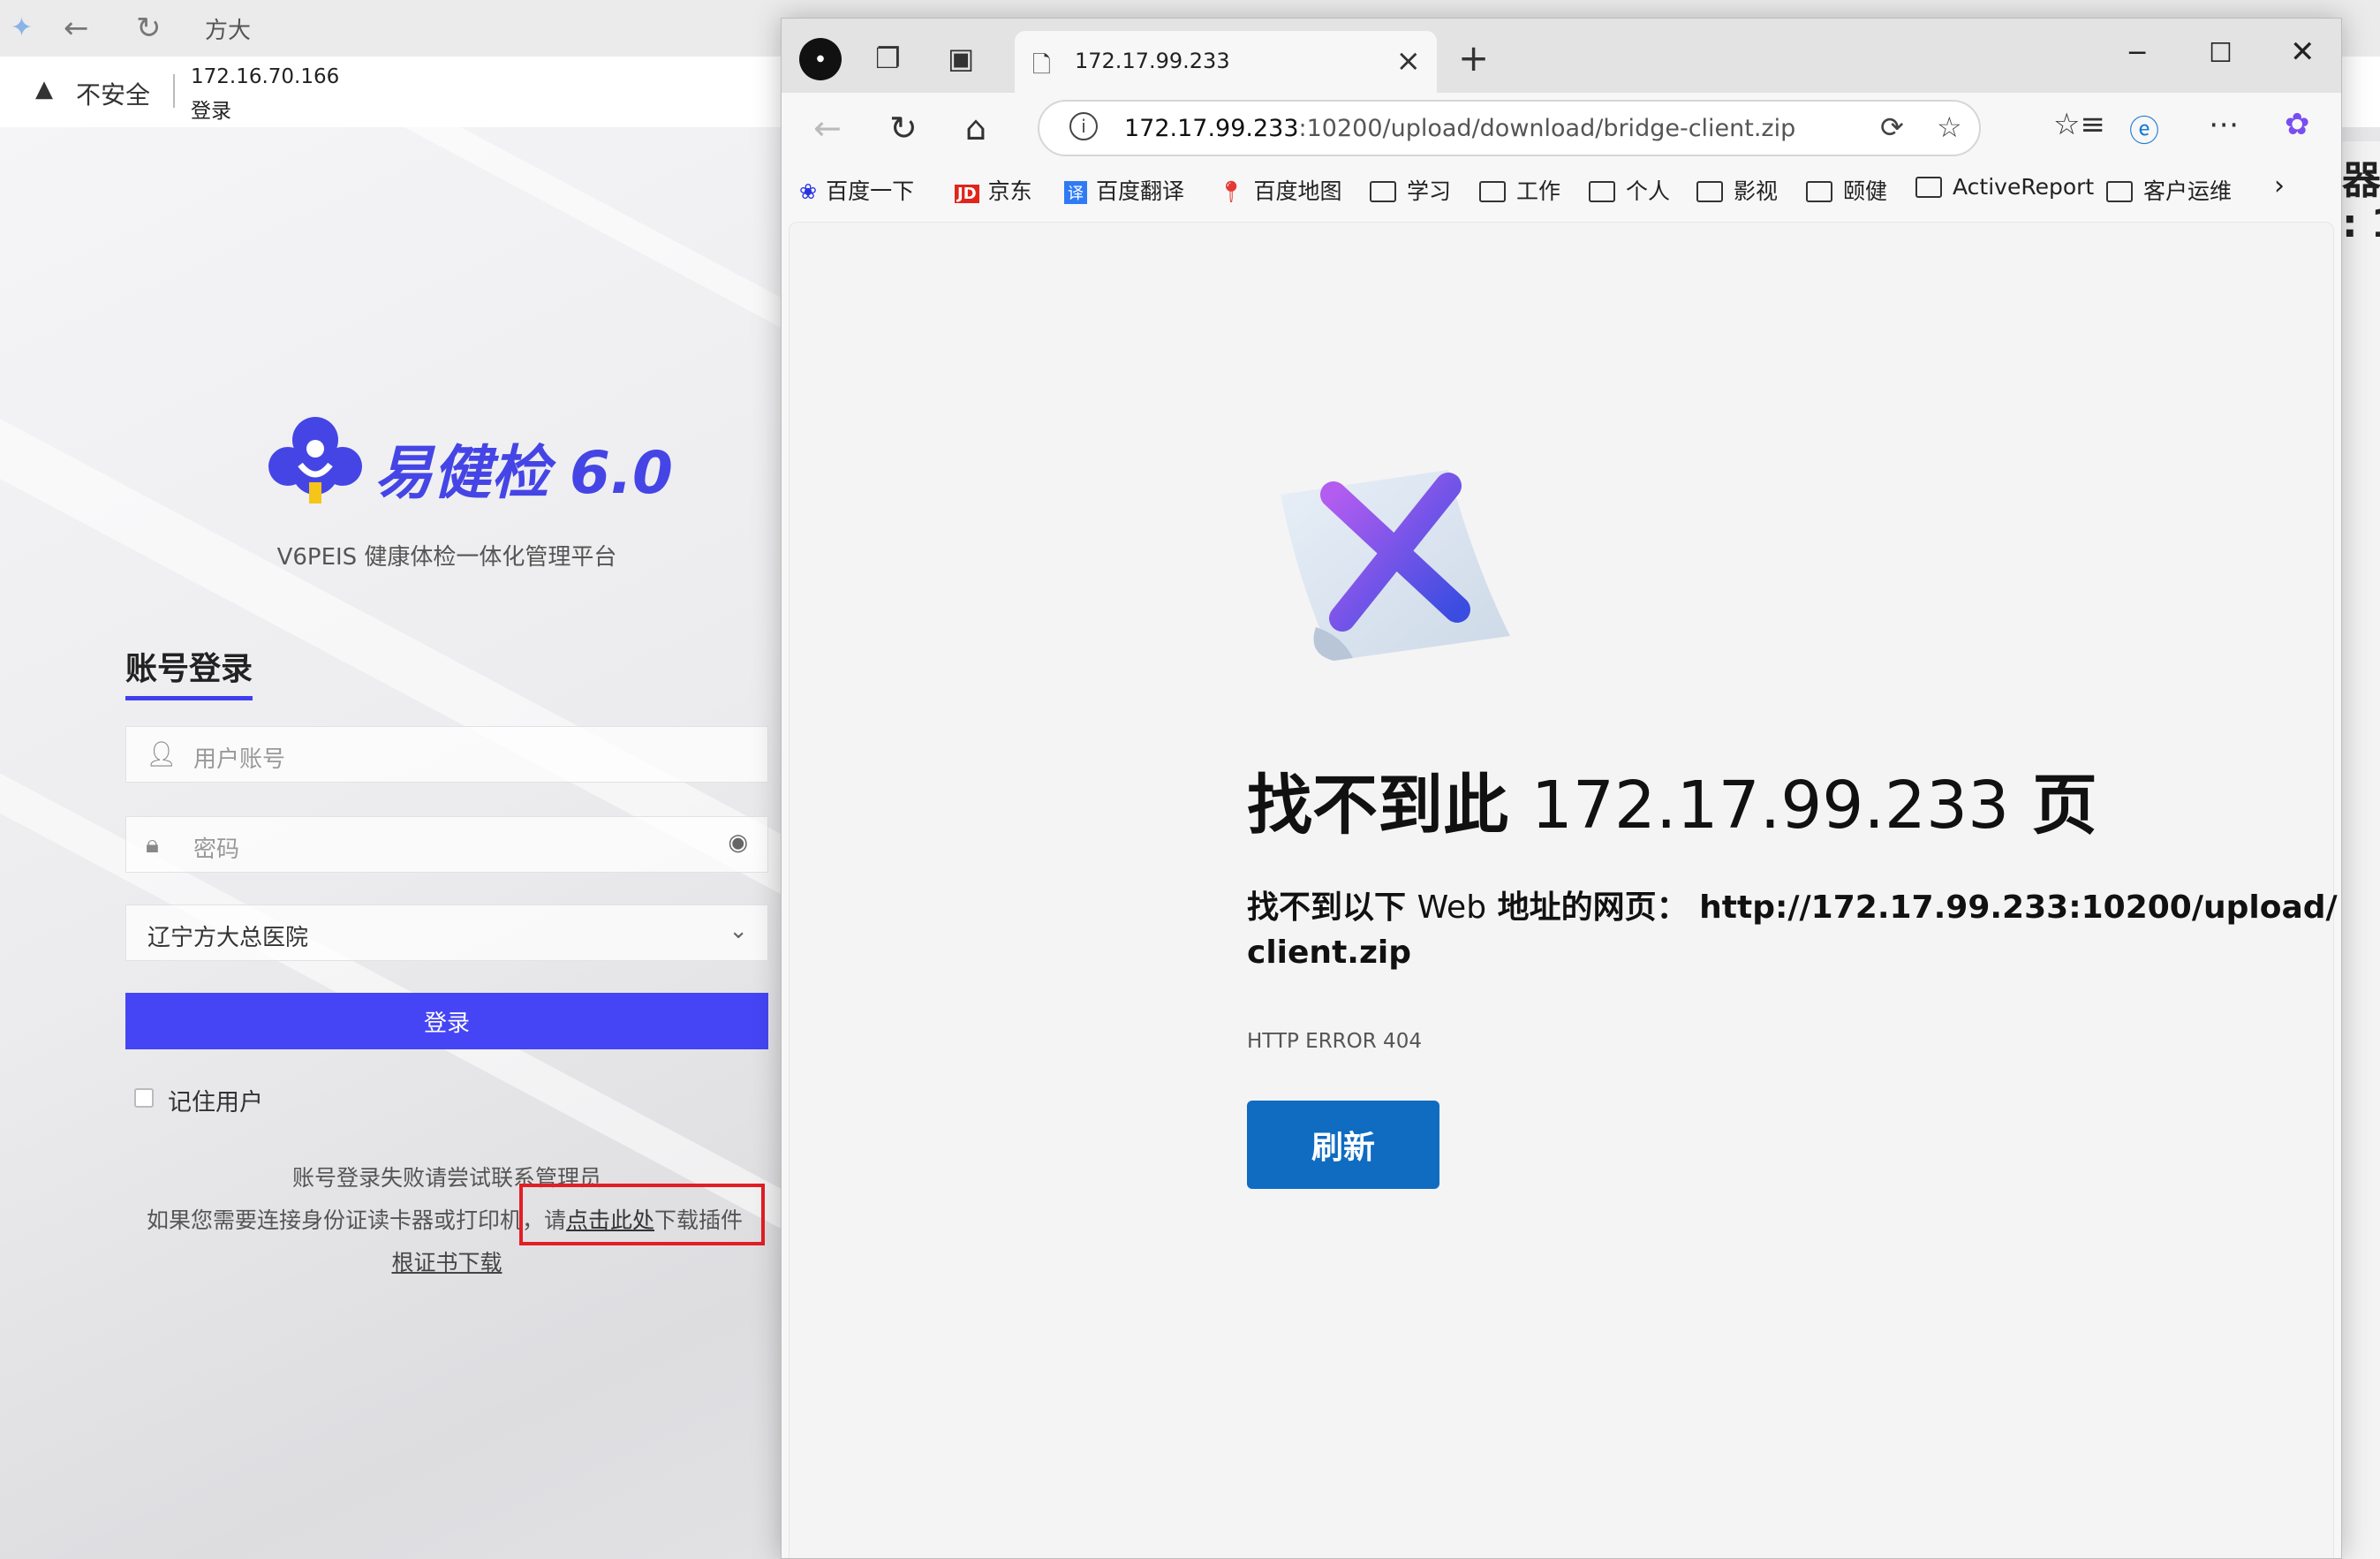 Image resolution: width=2380 pixels, height=1559 pixels. I want to click on error-desc-mid: 地址的网页：, so click(1593, 907).